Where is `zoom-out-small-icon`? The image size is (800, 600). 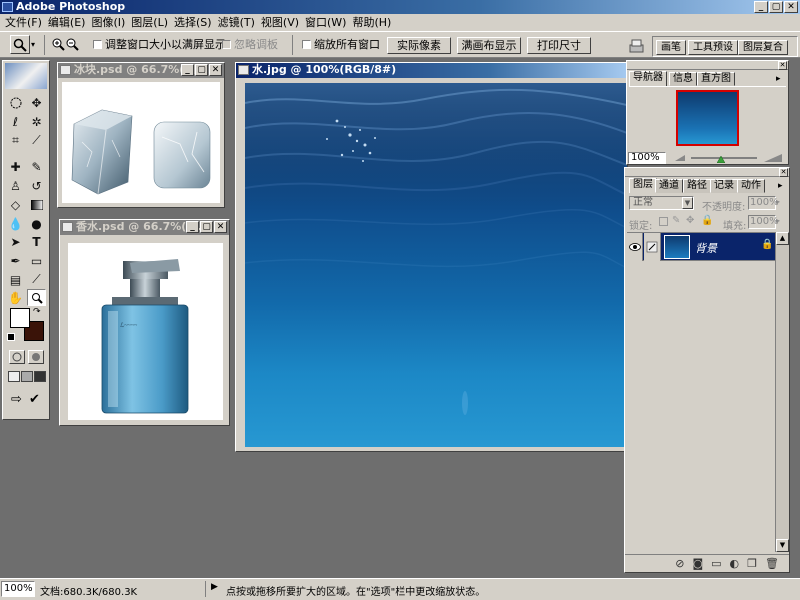 zoom-out-small-icon is located at coordinates (680, 158).